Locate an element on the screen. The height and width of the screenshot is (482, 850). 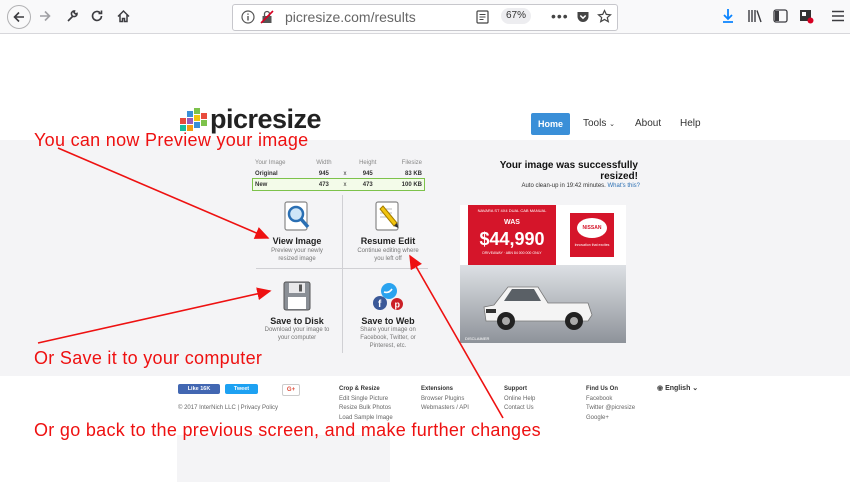
annotation-save: Or Save it to your computer is located at coordinates (148, 358).